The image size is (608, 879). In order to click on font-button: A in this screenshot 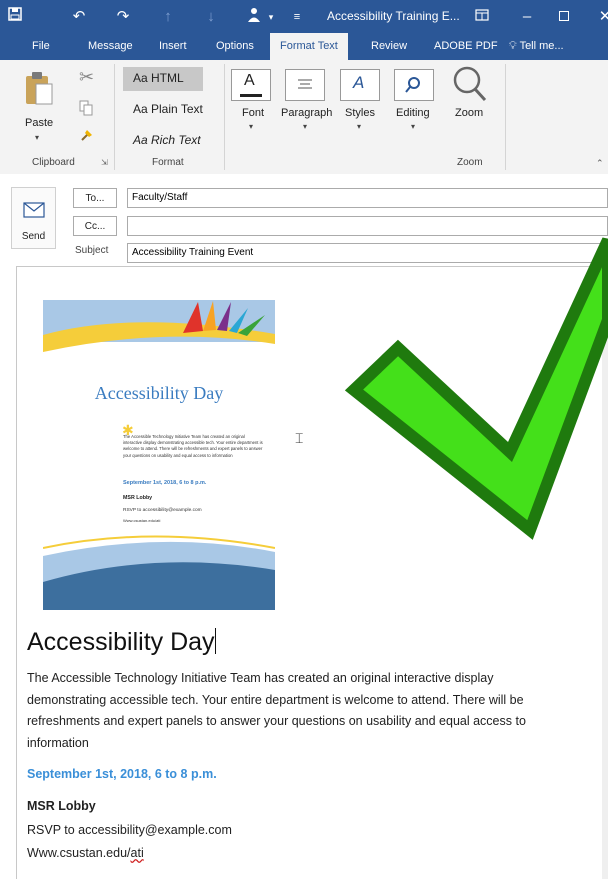, I will do `click(251, 85)`.